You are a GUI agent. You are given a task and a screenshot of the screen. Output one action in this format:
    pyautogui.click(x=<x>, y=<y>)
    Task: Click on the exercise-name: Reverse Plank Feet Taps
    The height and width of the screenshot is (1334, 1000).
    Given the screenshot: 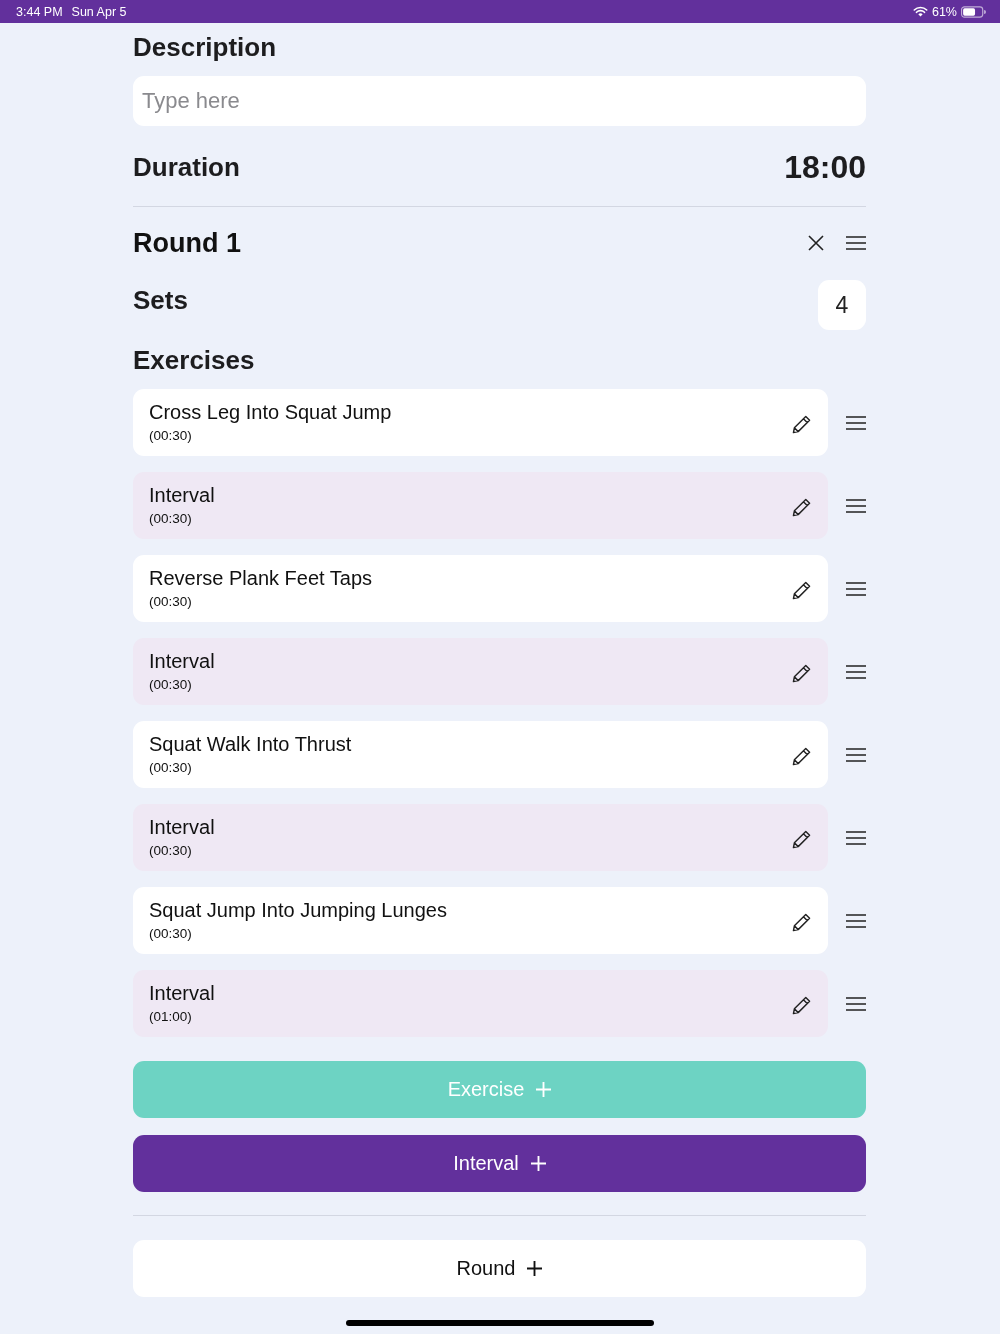 What is the action you would take?
    pyautogui.click(x=261, y=578)
    